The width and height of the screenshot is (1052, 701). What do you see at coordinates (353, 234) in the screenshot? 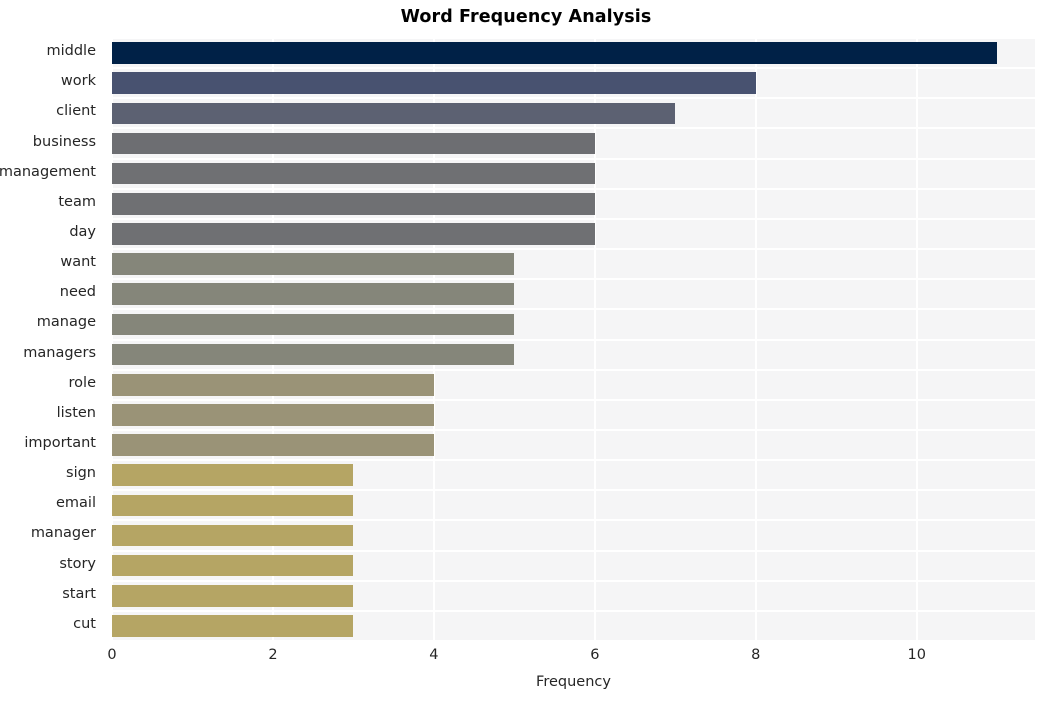
I see `bar-day` at bounding box center [353, 234].